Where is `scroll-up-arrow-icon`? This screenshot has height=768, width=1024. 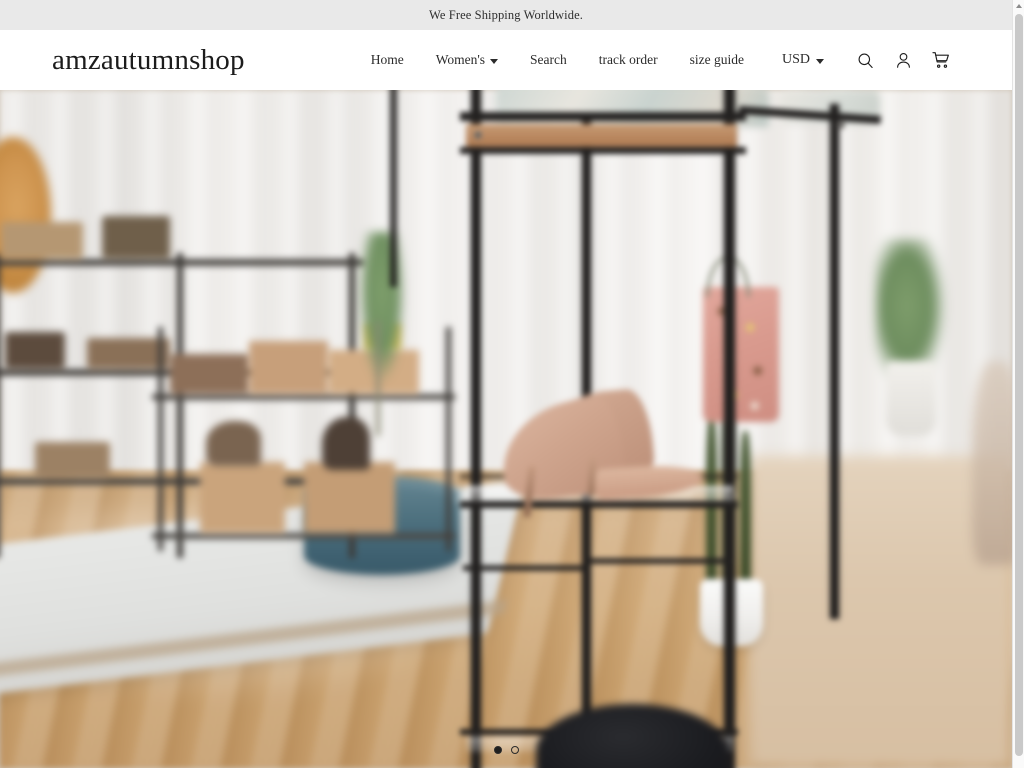
scroll-up-arrow-icon is located at coordinates (1018, 6).